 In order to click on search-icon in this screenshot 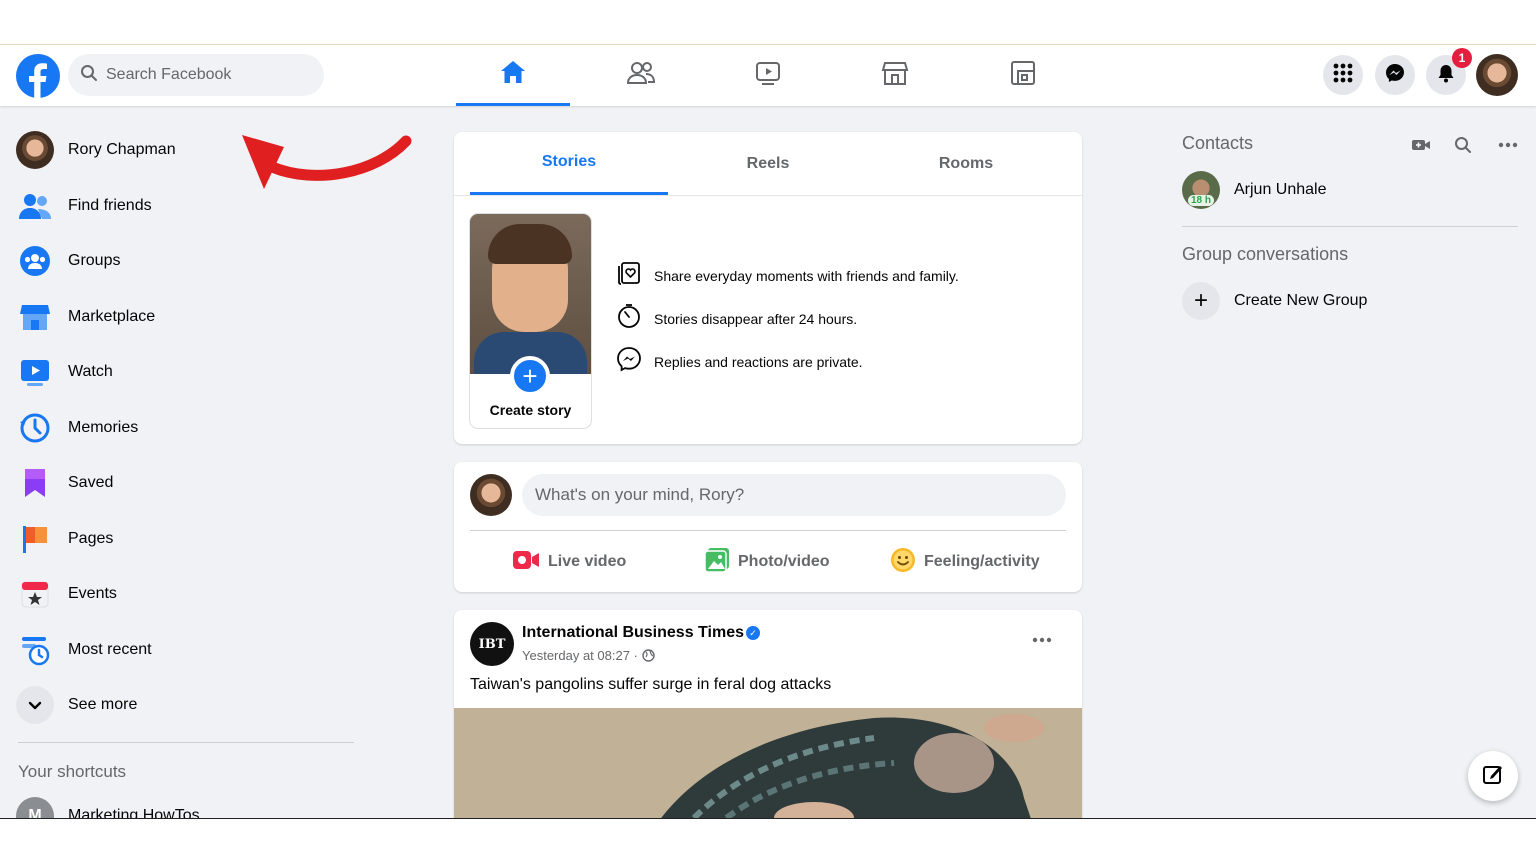, I will do `click(1463, 145)`.